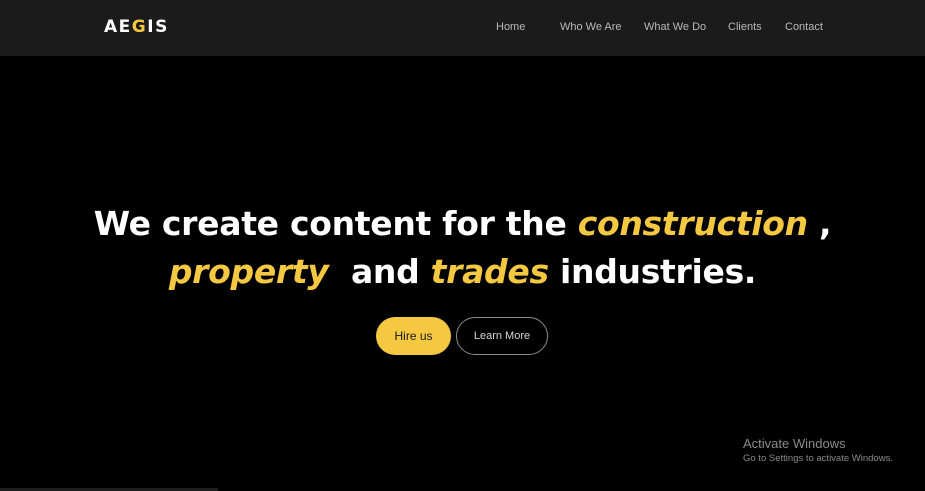 The width and height of the screenshot is (925, 491). I want to click on hero-text: We create content for the, so click(335, 223).